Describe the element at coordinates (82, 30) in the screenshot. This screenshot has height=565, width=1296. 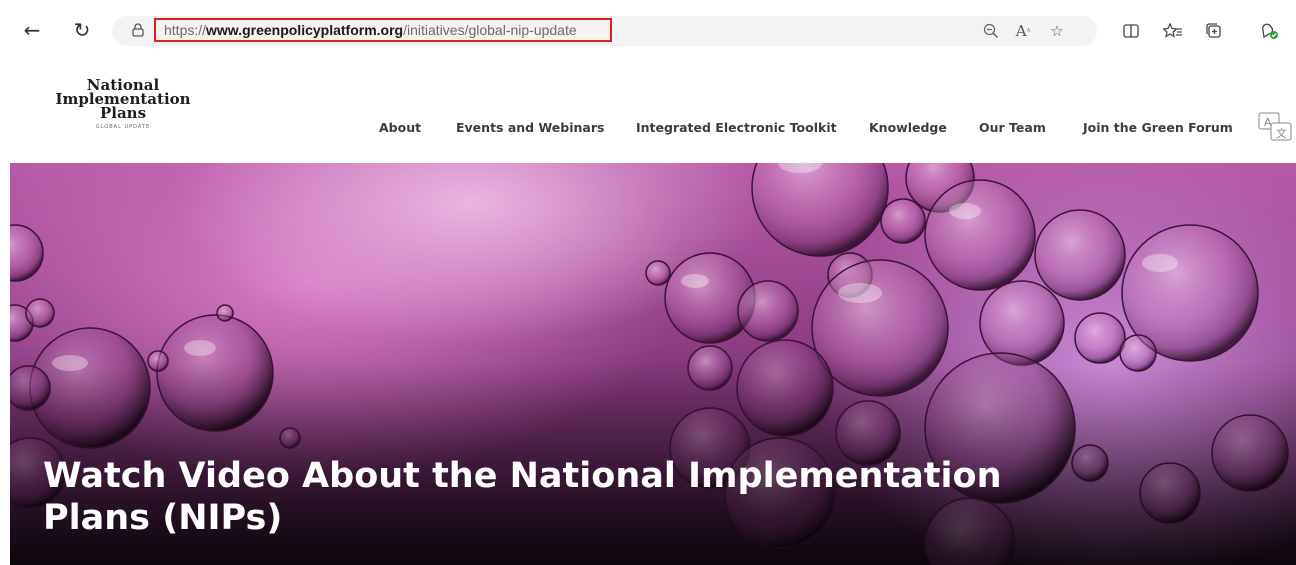
I see `refresh-icon: ↻` at that location.